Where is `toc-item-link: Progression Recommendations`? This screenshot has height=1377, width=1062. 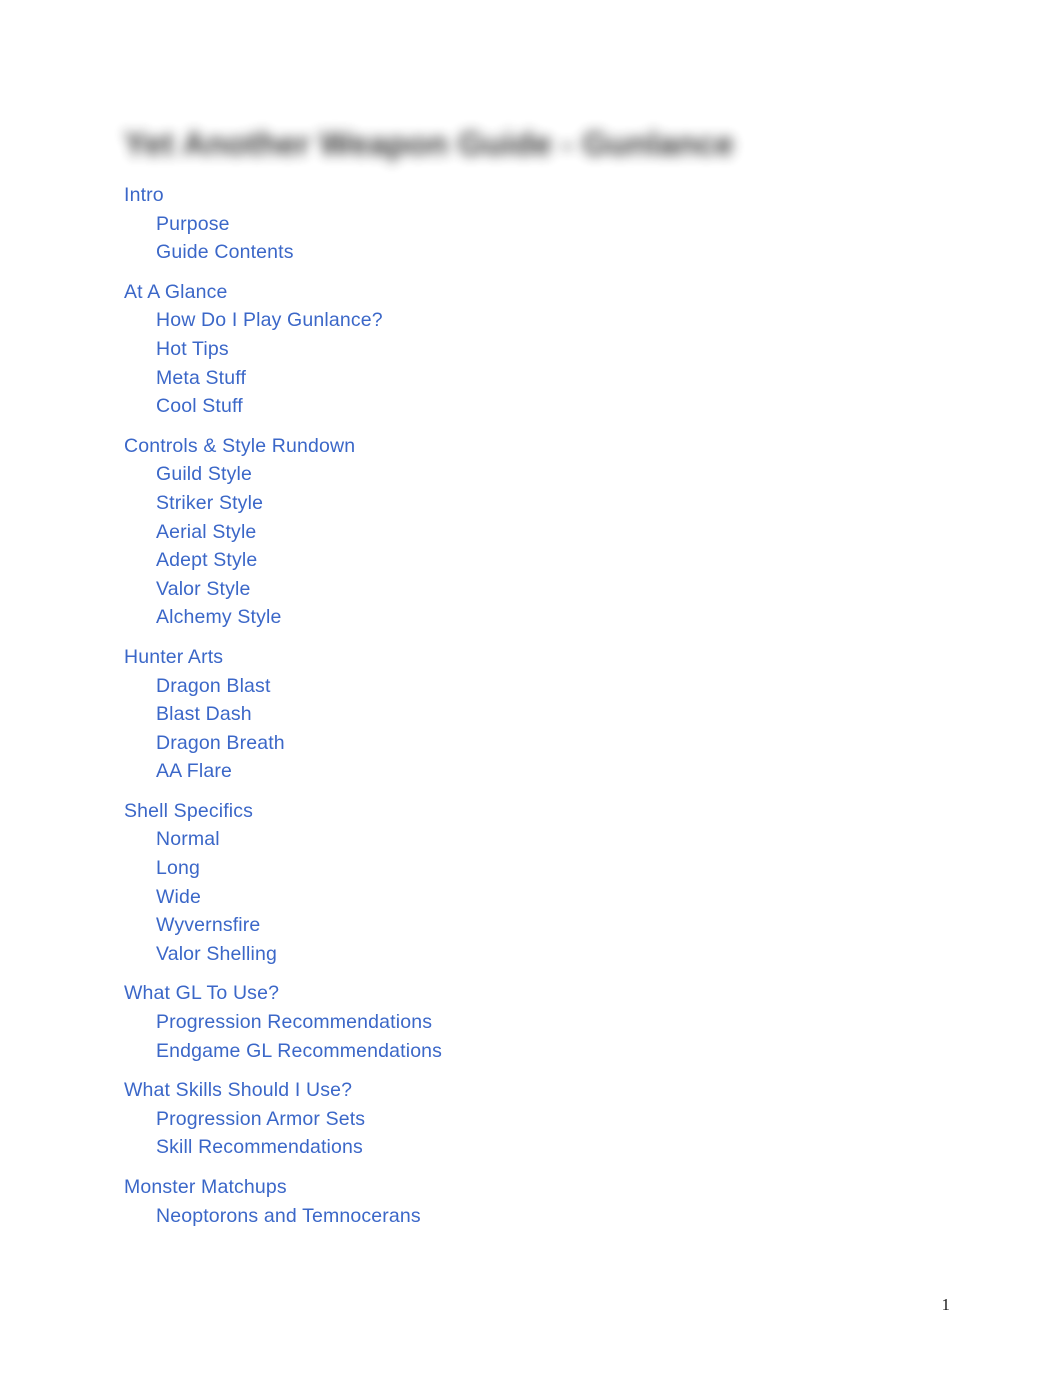 toc-item-link: Progression Recommendations is located at coordinates (520, 1022).